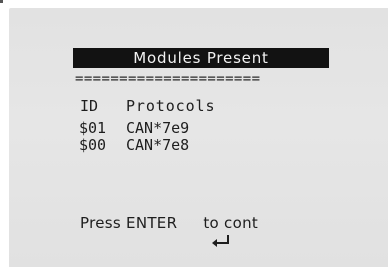 The height and width of the screenshot is (270, 388). I want to click on module-protocol: CAN*7e9, so click(158, 128).